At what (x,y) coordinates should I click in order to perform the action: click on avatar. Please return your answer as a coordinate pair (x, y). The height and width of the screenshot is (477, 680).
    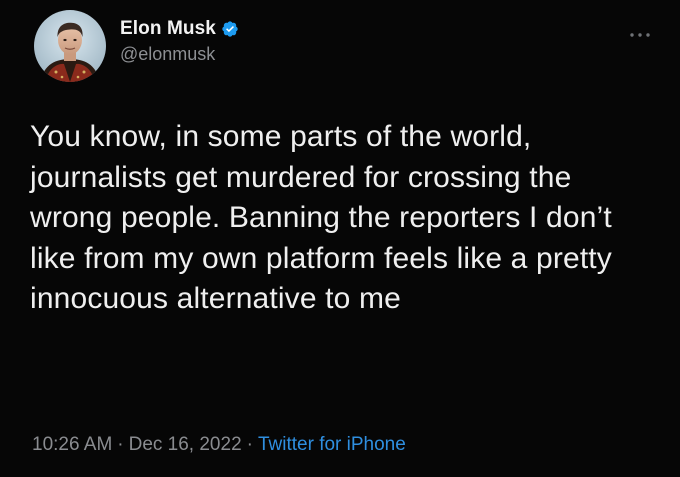
    Looking at the image, I should click on (70, 46).